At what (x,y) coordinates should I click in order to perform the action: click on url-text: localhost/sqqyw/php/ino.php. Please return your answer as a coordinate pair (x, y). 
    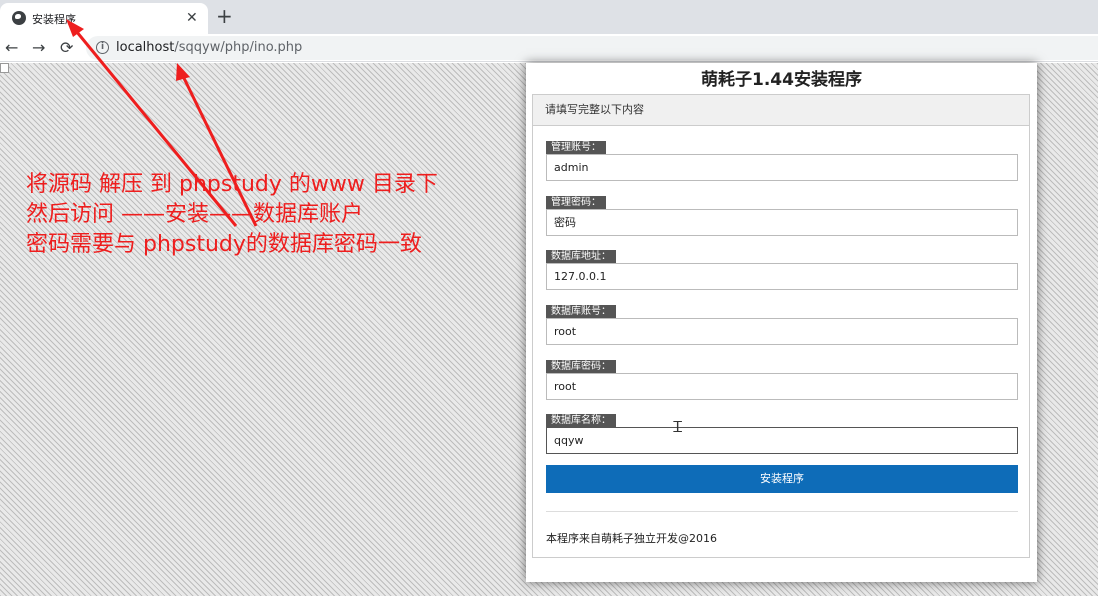
    Looking at the image, I should click on (209, 47).